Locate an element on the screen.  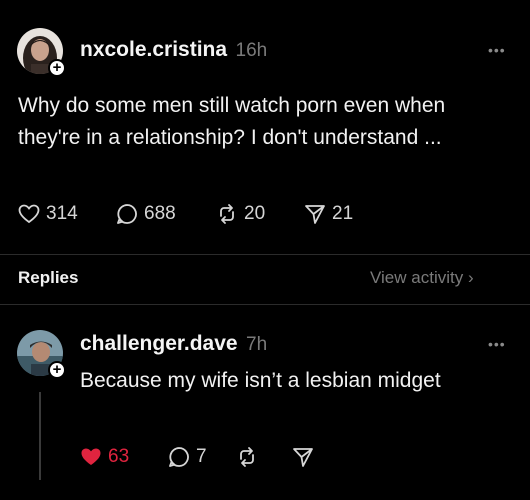
like-count: 63 is located at coordinates (119, 456).